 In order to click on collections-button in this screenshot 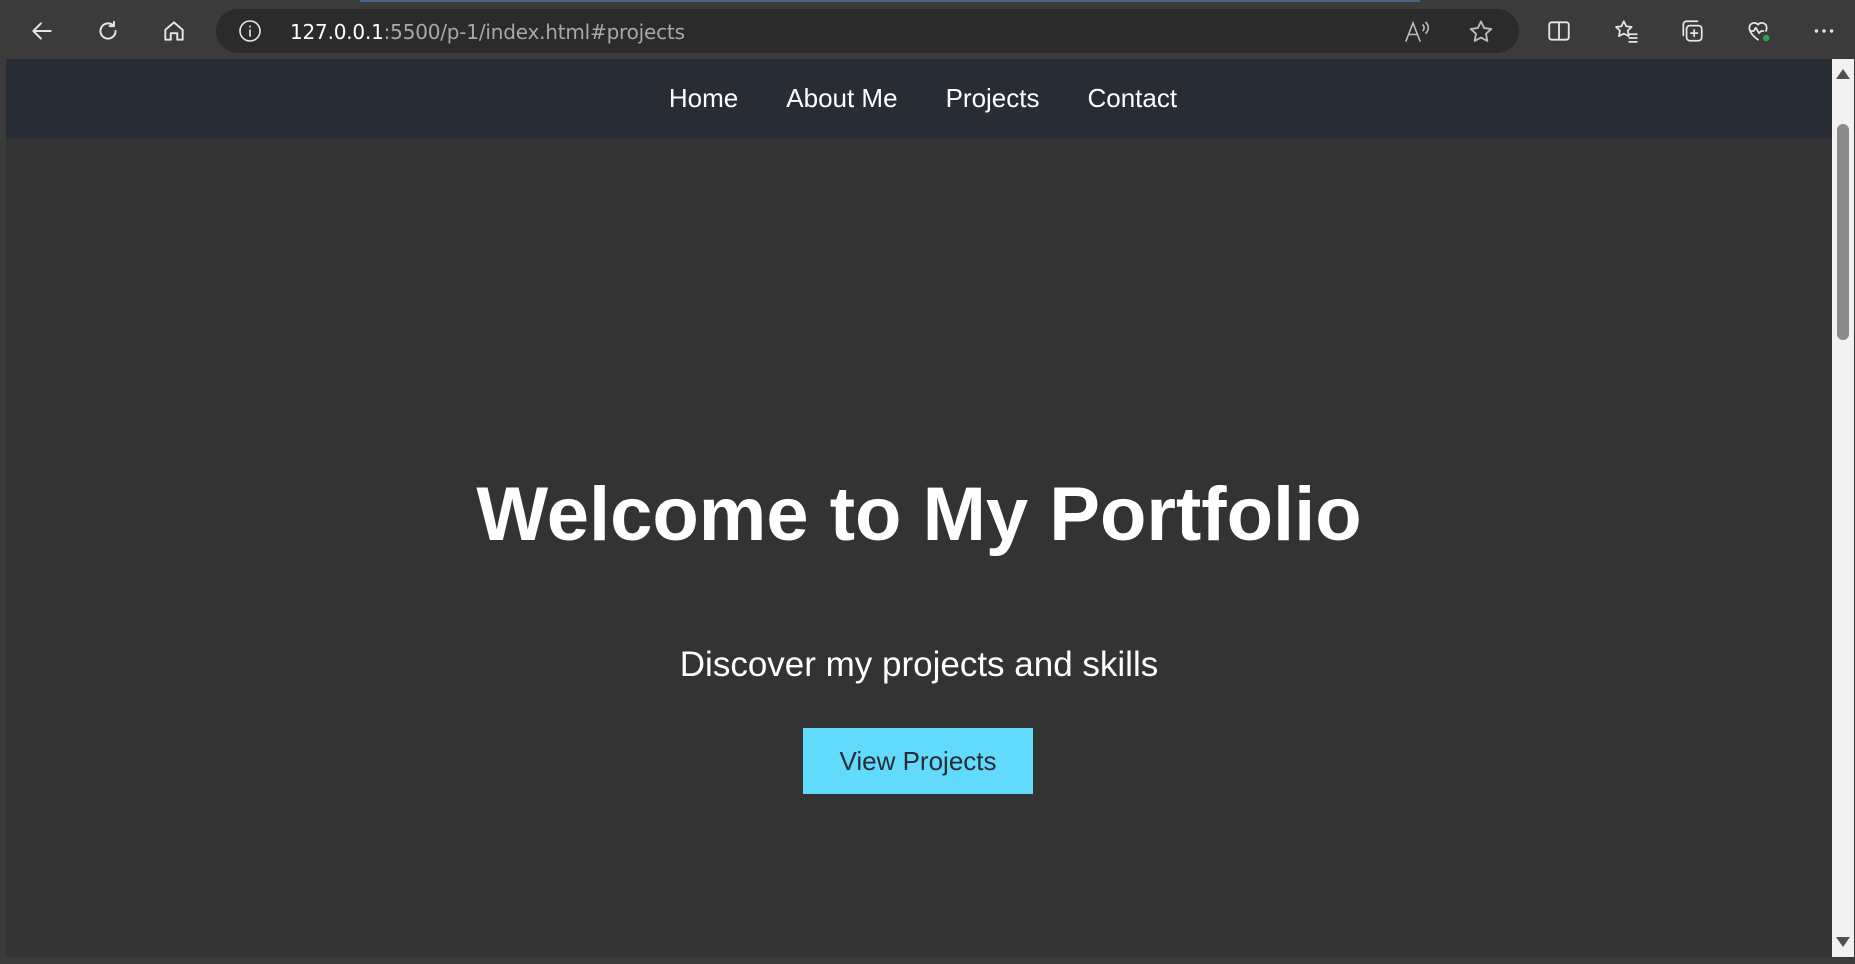, I will do `click(1692, 31)`.